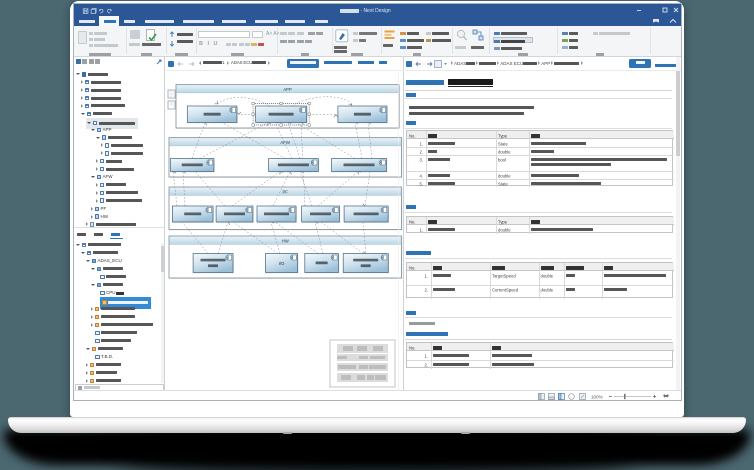 The height and width of the screenshot is (470, 754). Describe the element at coordinates (286, 241) in the screenshot. I see `svg-text: HW` at that location.